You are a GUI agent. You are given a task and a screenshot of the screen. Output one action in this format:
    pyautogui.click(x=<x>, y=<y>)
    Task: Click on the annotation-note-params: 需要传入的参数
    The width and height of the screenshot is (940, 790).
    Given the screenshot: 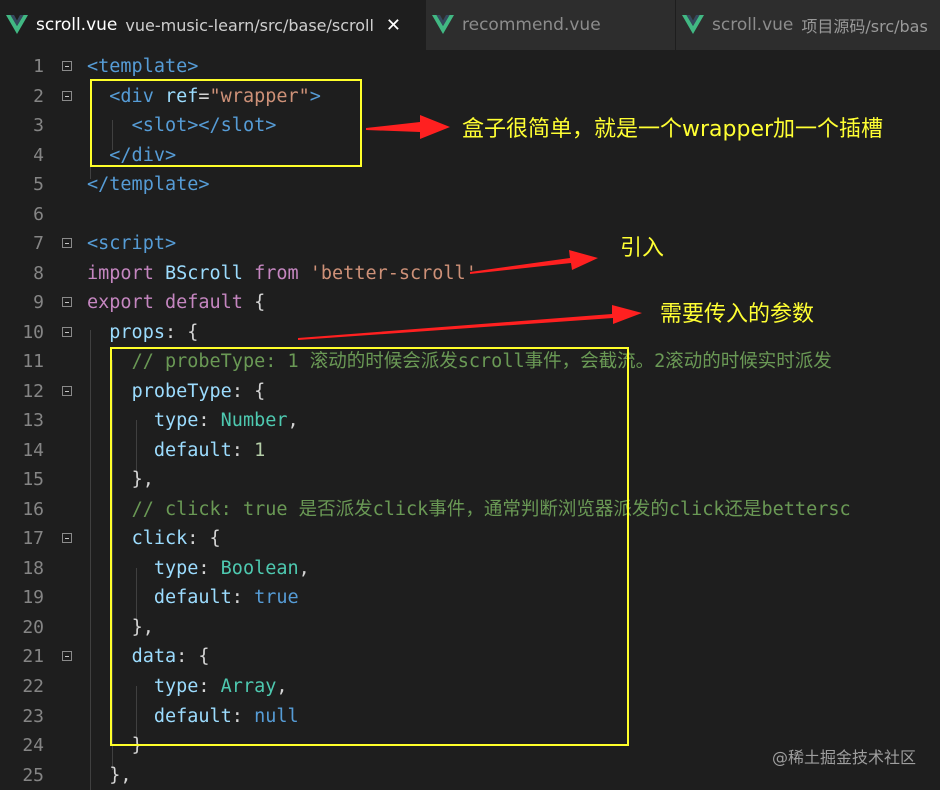 What is the action you would take?
    pyautogui.click(x=737, y=314)
    